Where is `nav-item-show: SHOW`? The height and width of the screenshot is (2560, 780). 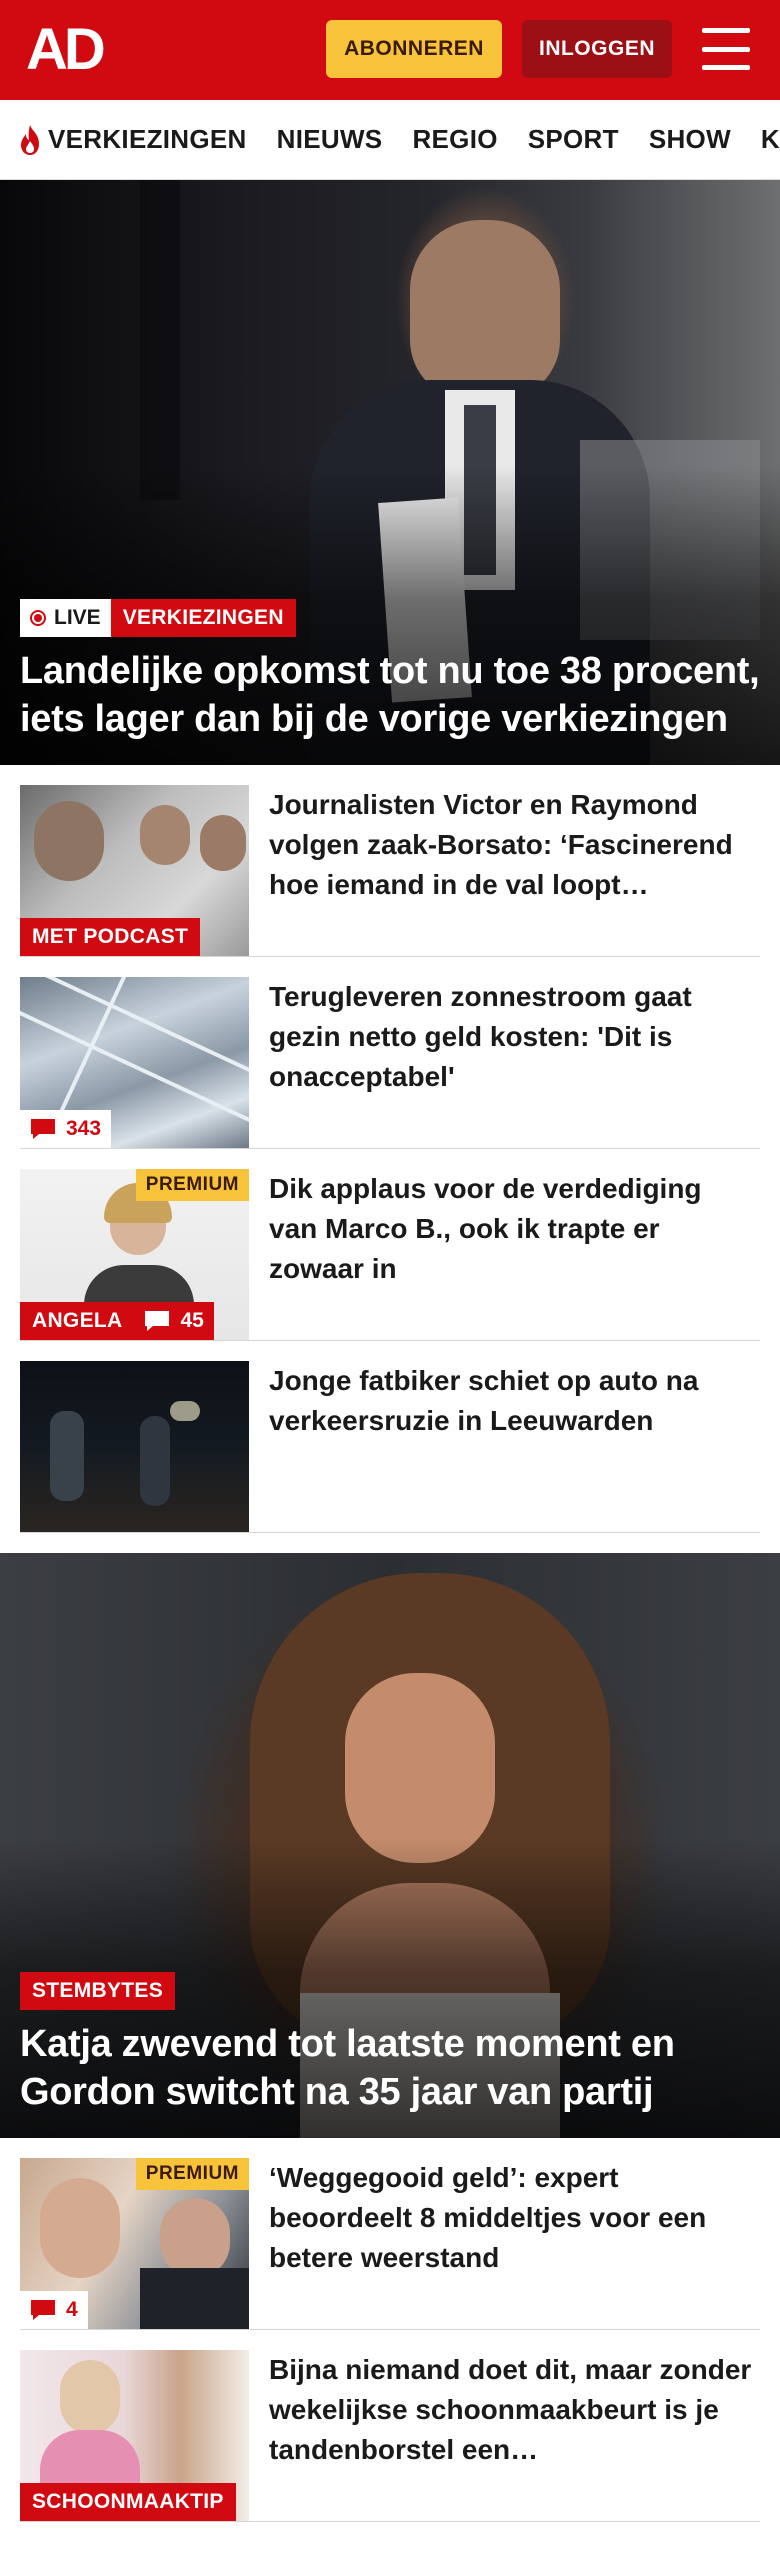 nav-item-show: SHOW is located at coordinates (690, 139).